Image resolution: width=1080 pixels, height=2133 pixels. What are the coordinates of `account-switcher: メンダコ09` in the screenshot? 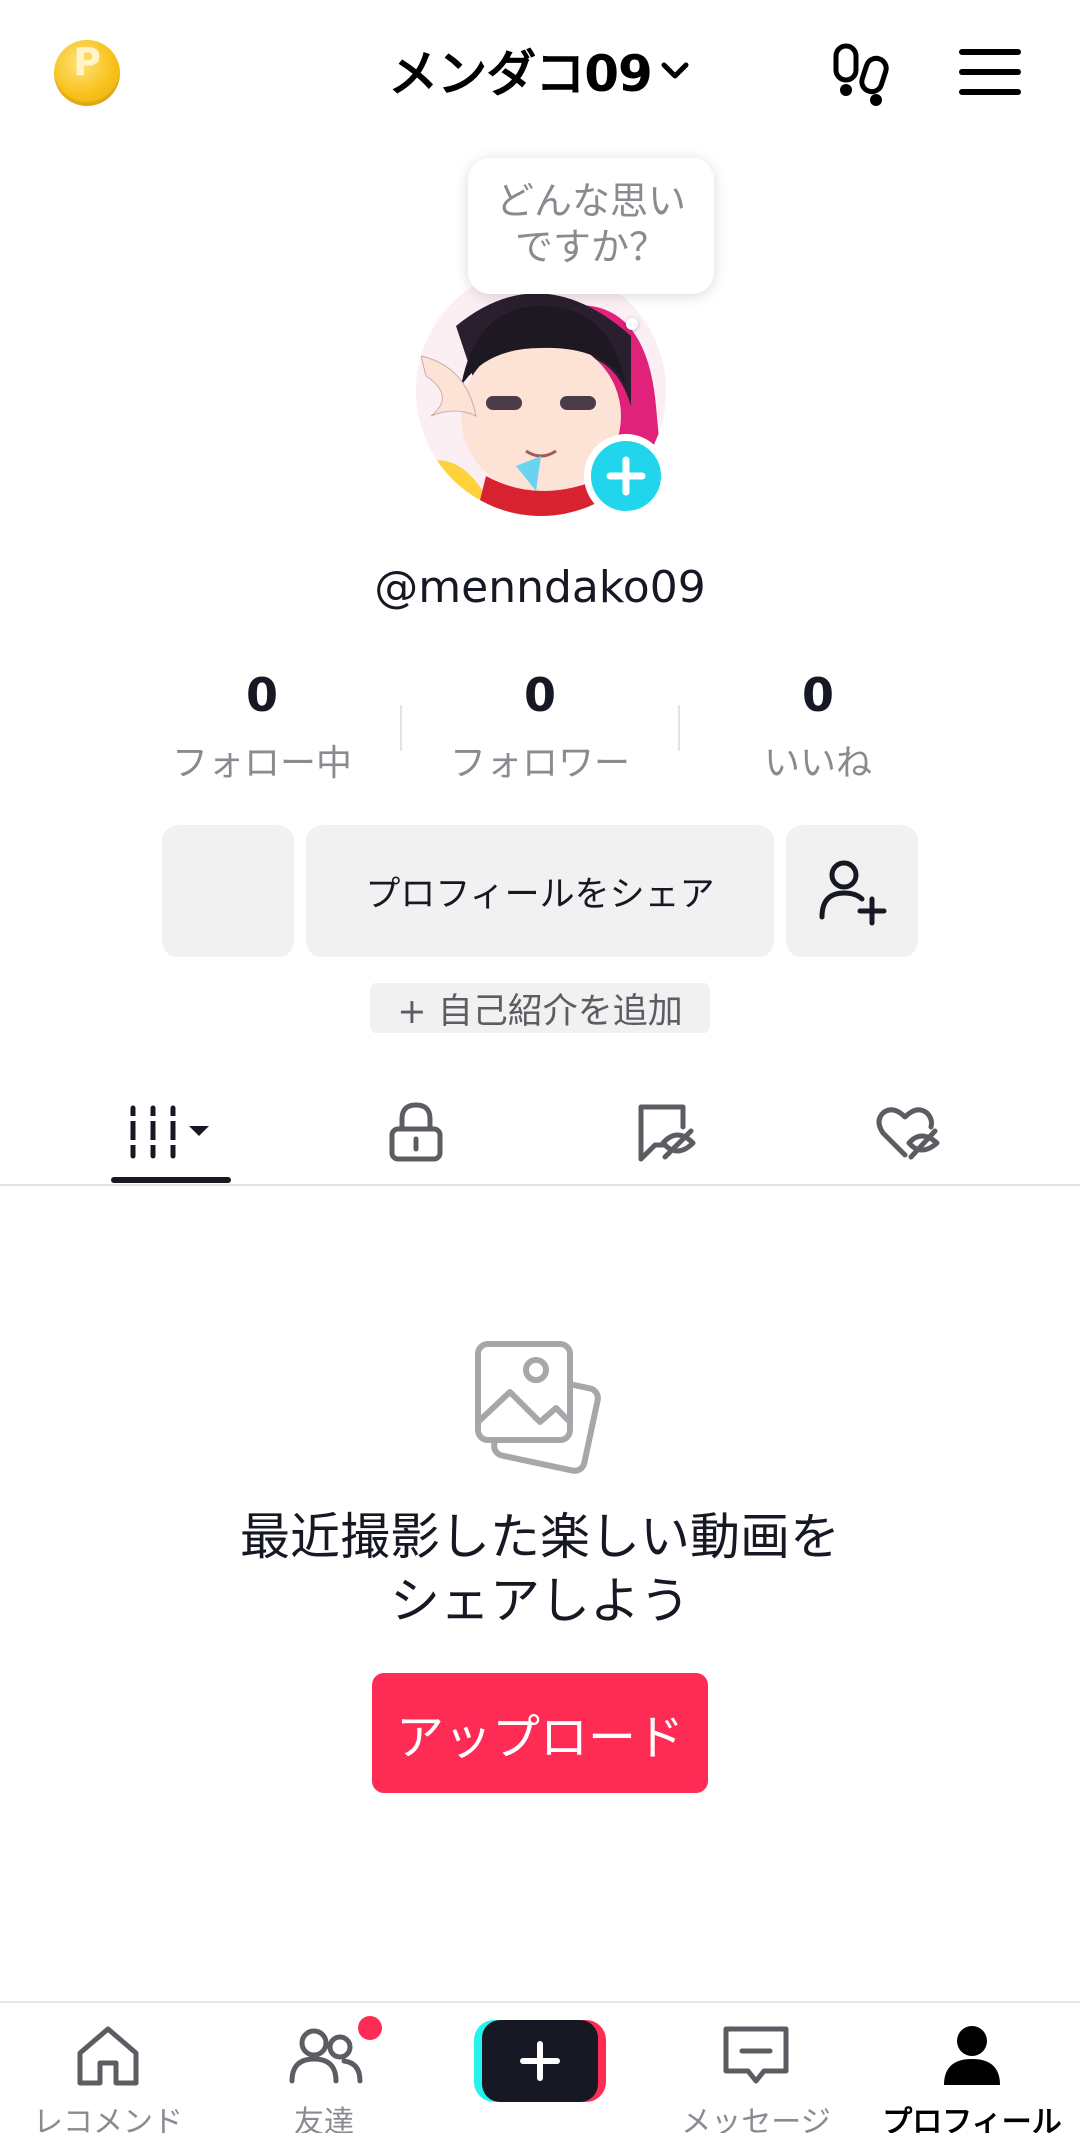 It's located at (540, 70).